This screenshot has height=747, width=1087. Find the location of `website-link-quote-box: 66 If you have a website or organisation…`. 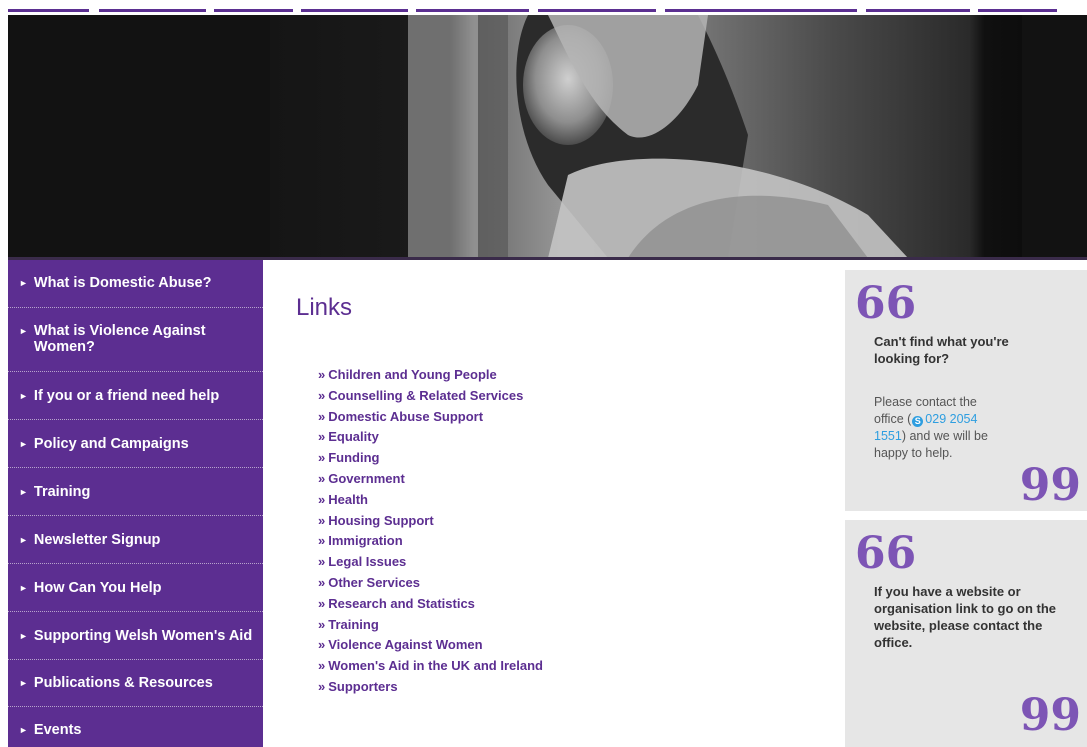

website-link-quote-box: 66 If you have a website or organisation… is located at coordinates (966, 633).